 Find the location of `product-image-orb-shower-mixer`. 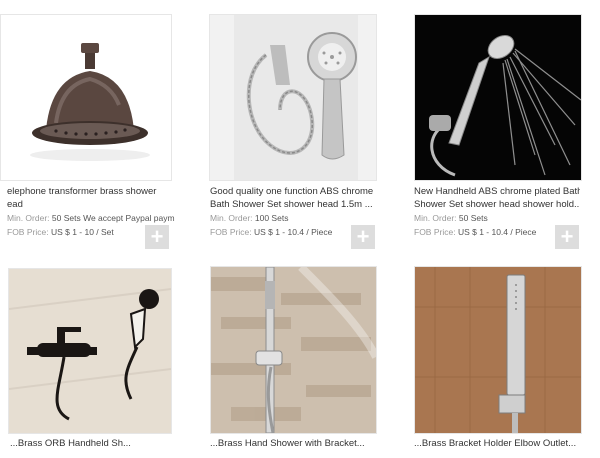

product-image-orb-shower-mixer is located at coordinates (90, 351).